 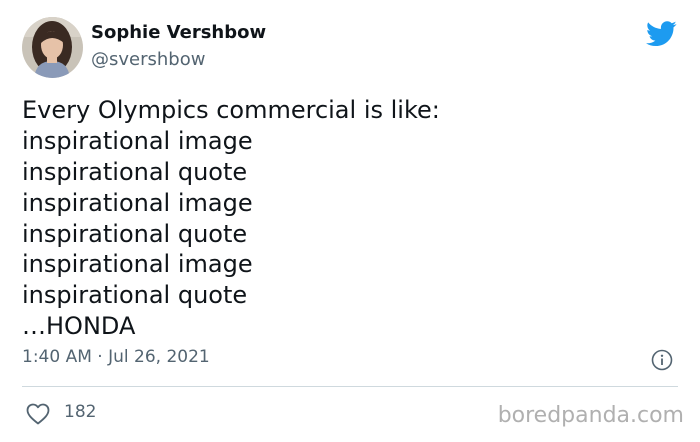 What do you see at coordinates (79, 326) in the screenshot?
I see `tweet-text-line: …HONDA` at bounding box center [79, 326].